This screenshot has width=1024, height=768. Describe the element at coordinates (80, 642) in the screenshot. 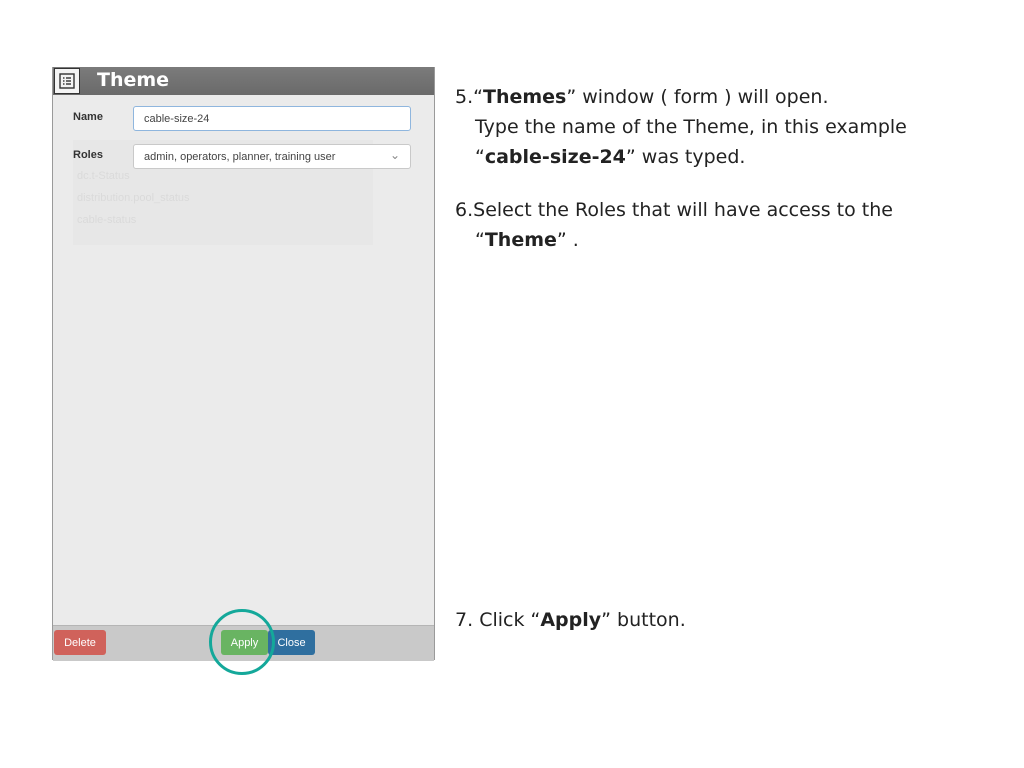

I see `delete-button: Delete` at that location.